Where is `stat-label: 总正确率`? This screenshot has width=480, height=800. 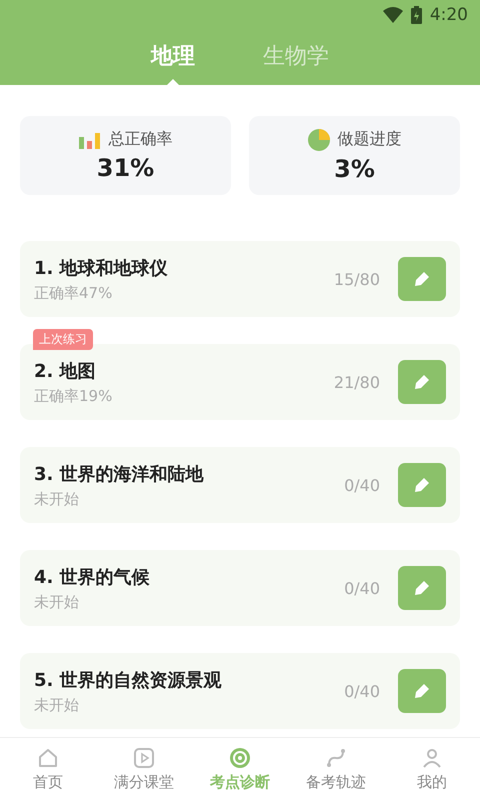 stat-label: 总正确率 is located at coordinates (140, 139).